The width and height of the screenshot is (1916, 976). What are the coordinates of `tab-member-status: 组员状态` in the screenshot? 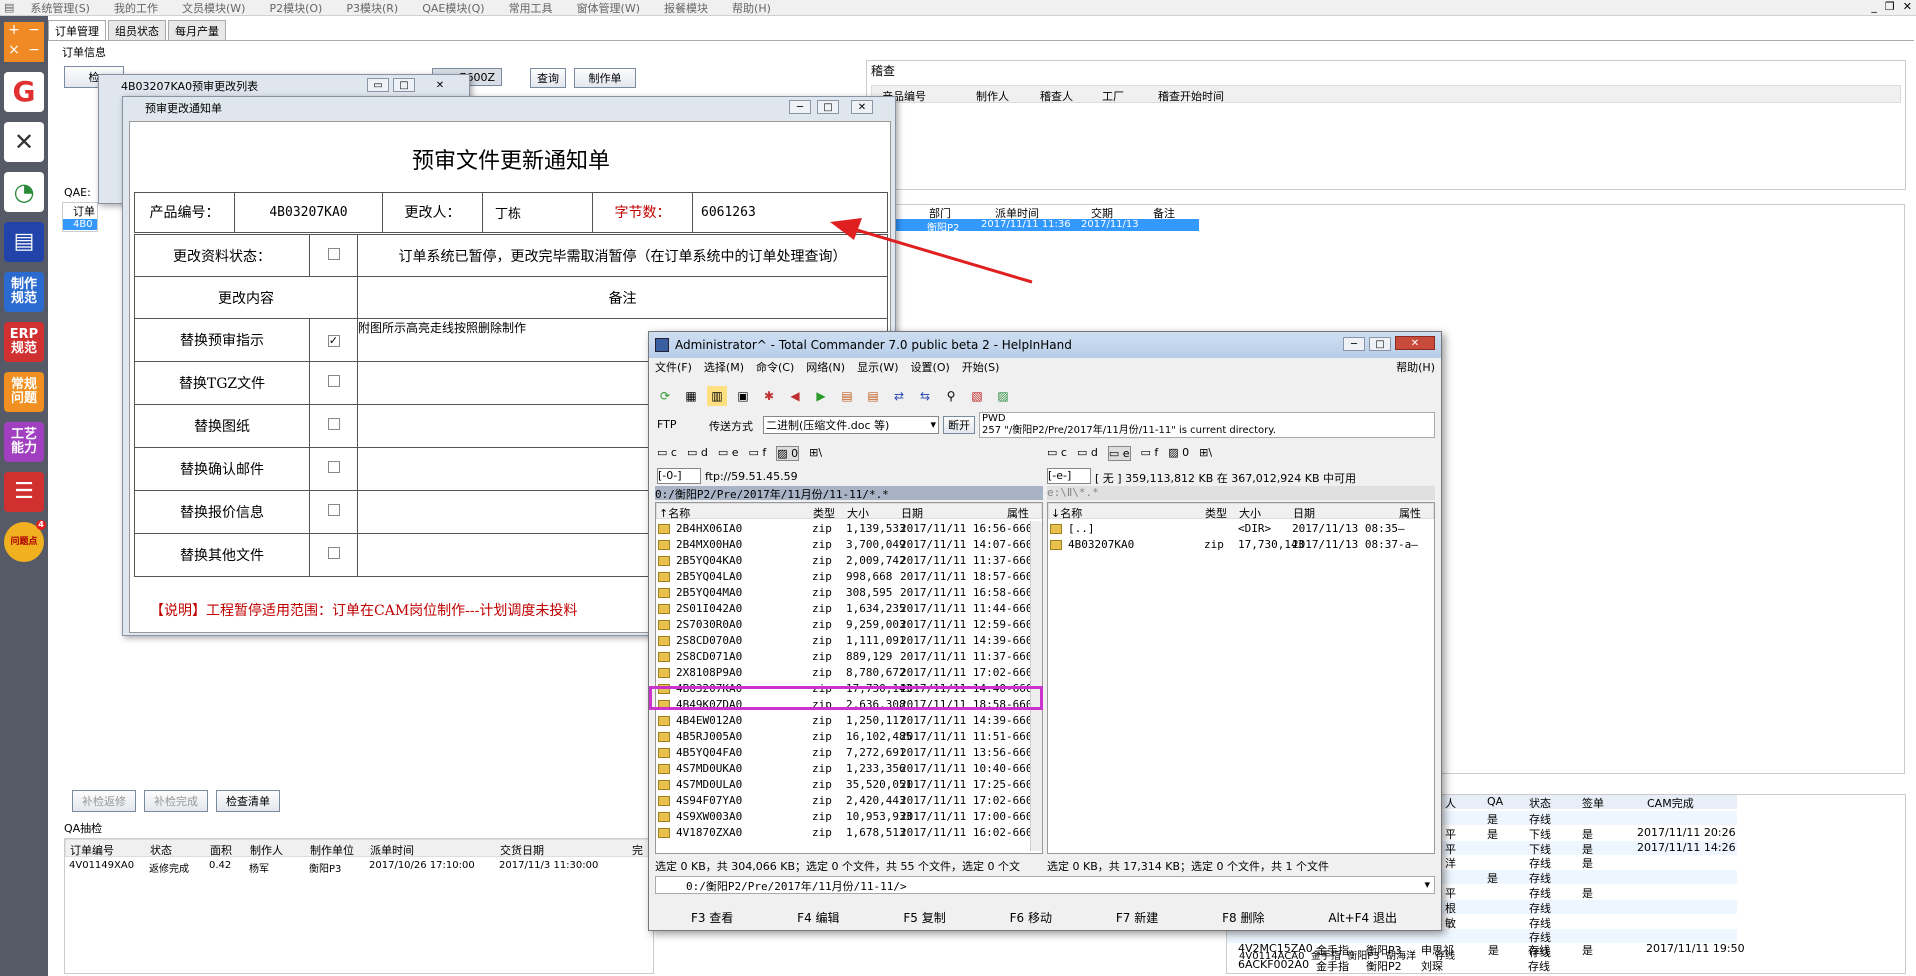 It's located at (137, 30).